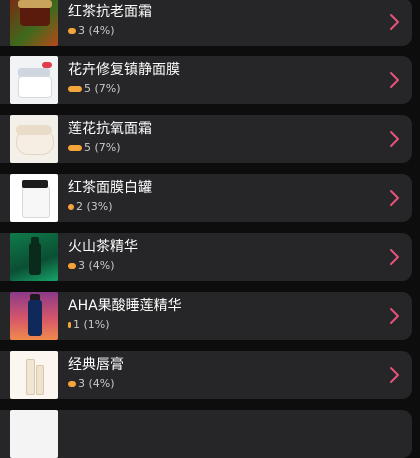 The height and width of the screenshot is (458, 420). I want to click on list-item: 花卉修复镇静面膜 5 (7%), so click(206, 80).